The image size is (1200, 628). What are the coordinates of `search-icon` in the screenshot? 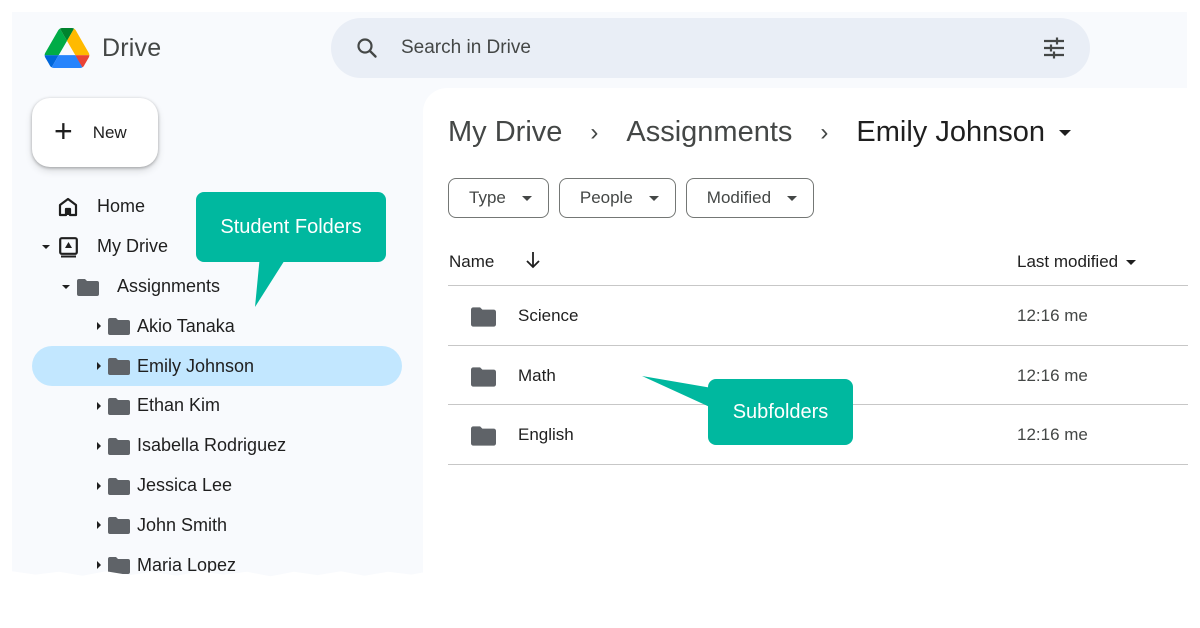 It's located at (367, 48).